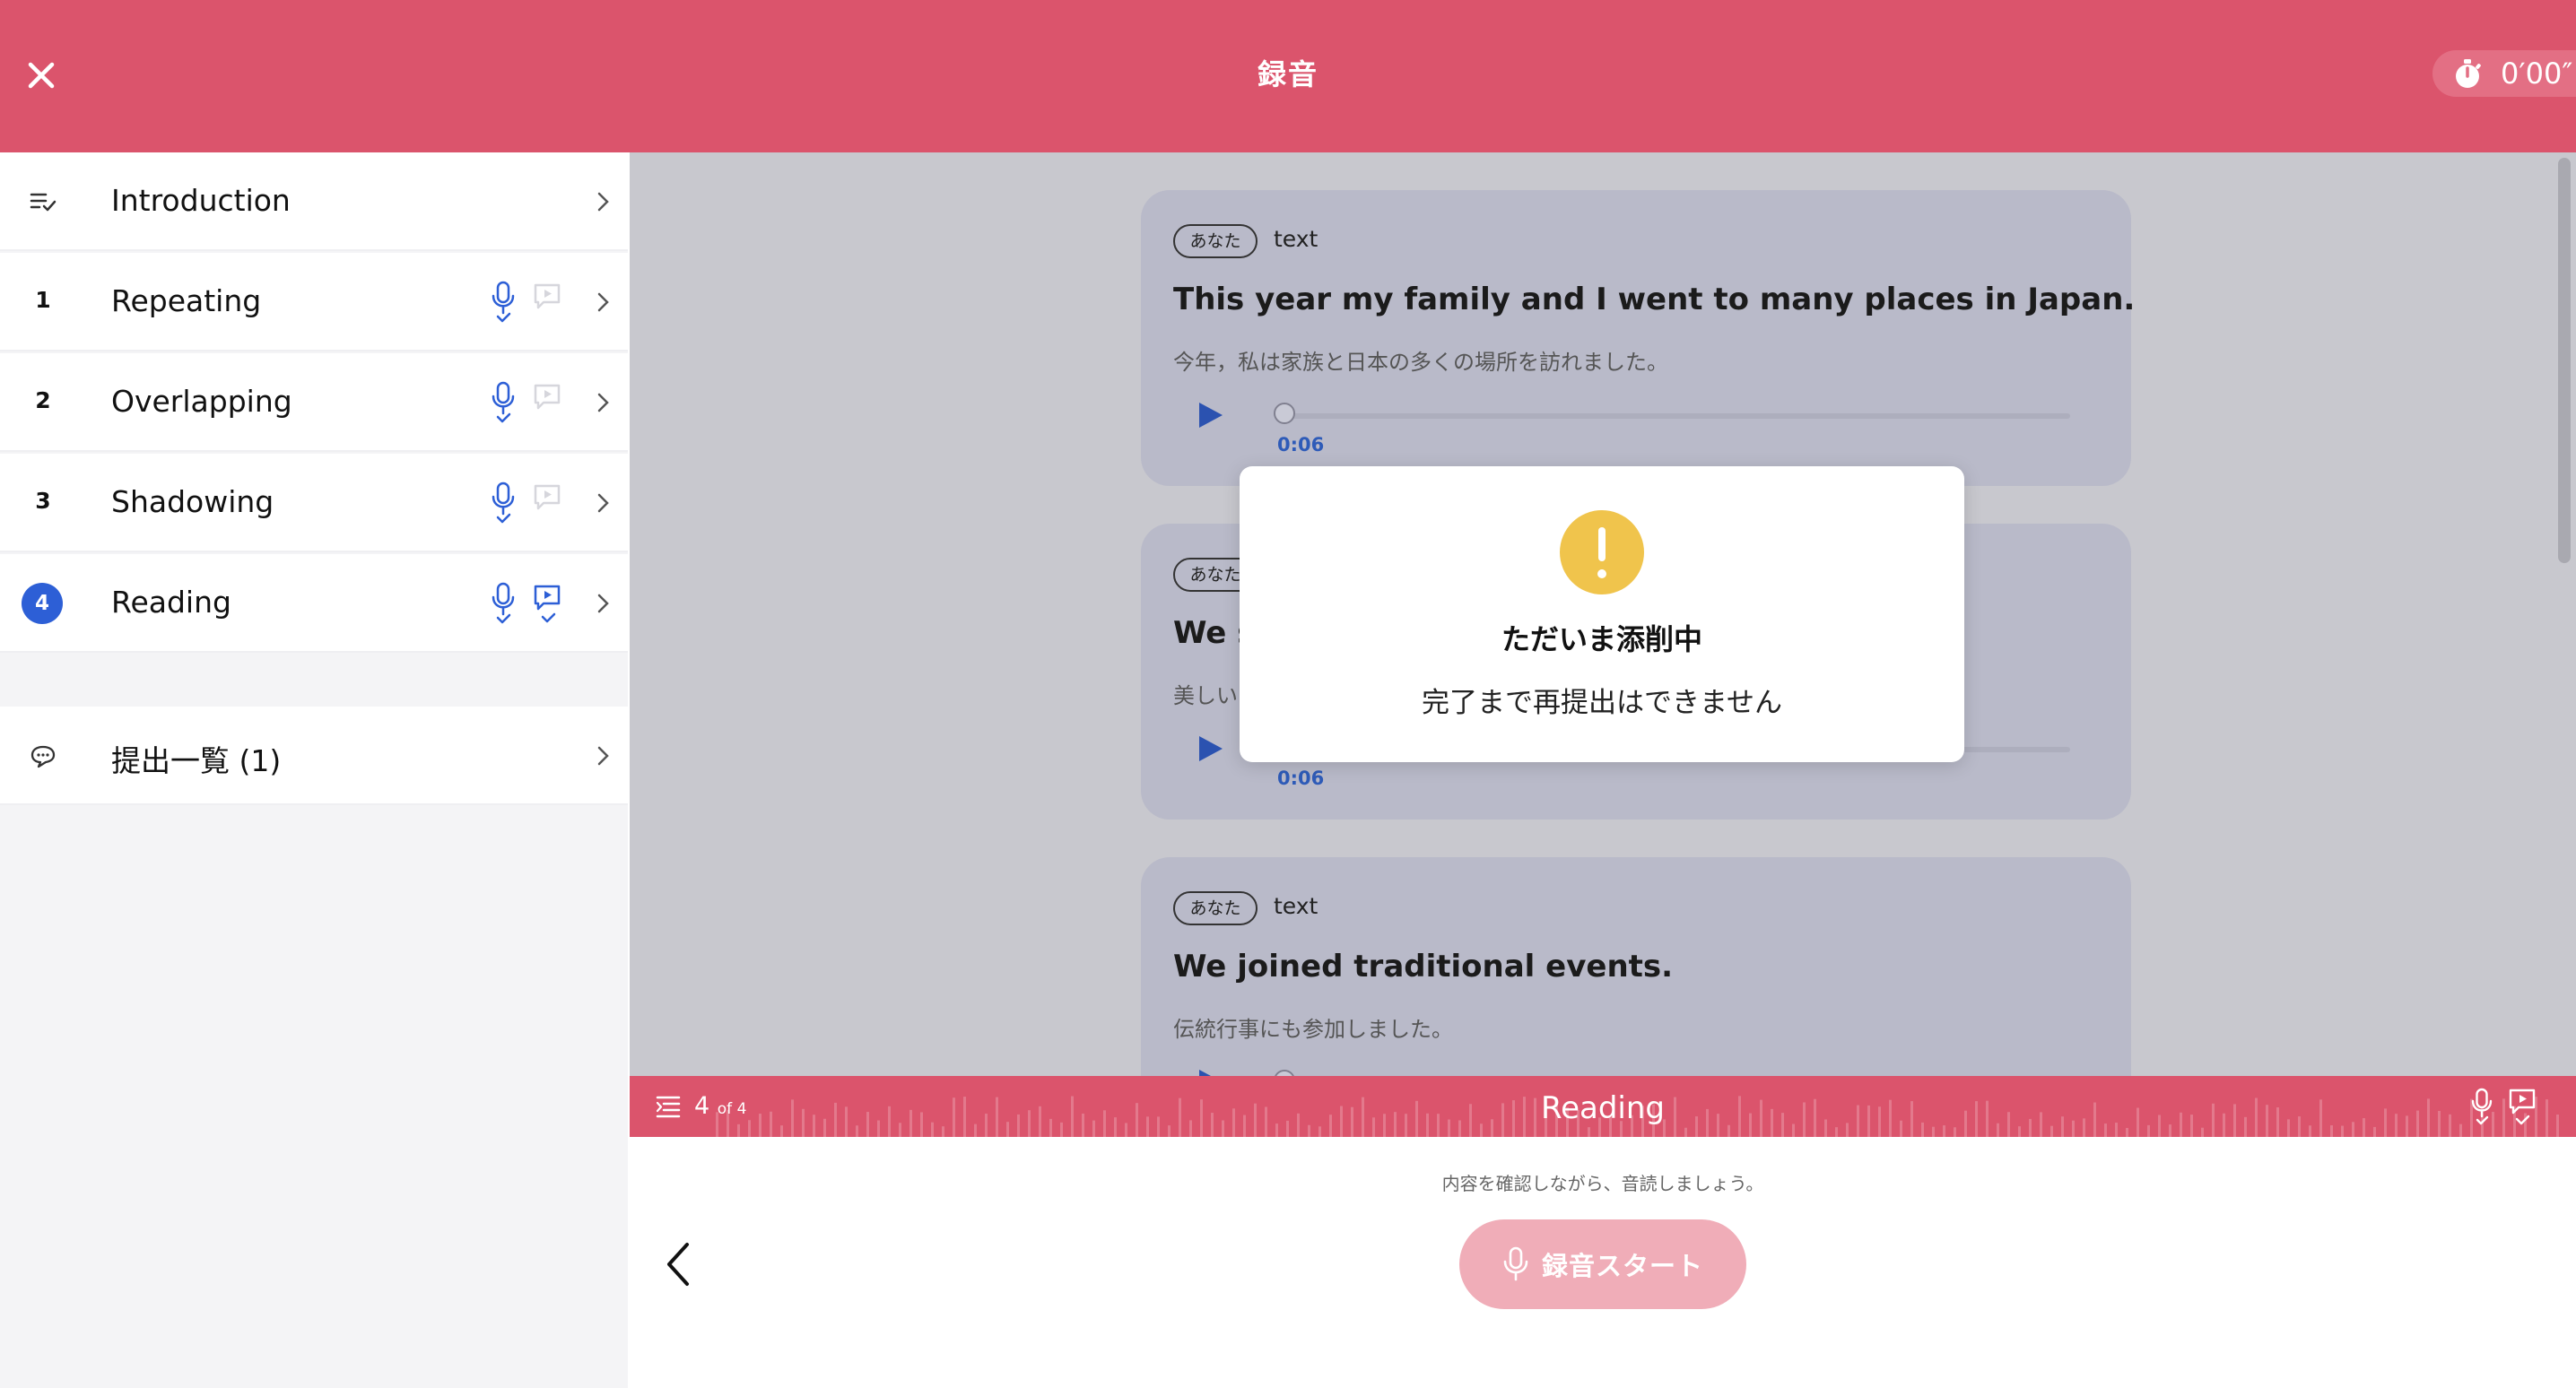 The image size is (2576, 1388). Describe the element at coordinates (192, 501) in the screenshot. I see `sidebar-item-label: Shadowing` at that location.